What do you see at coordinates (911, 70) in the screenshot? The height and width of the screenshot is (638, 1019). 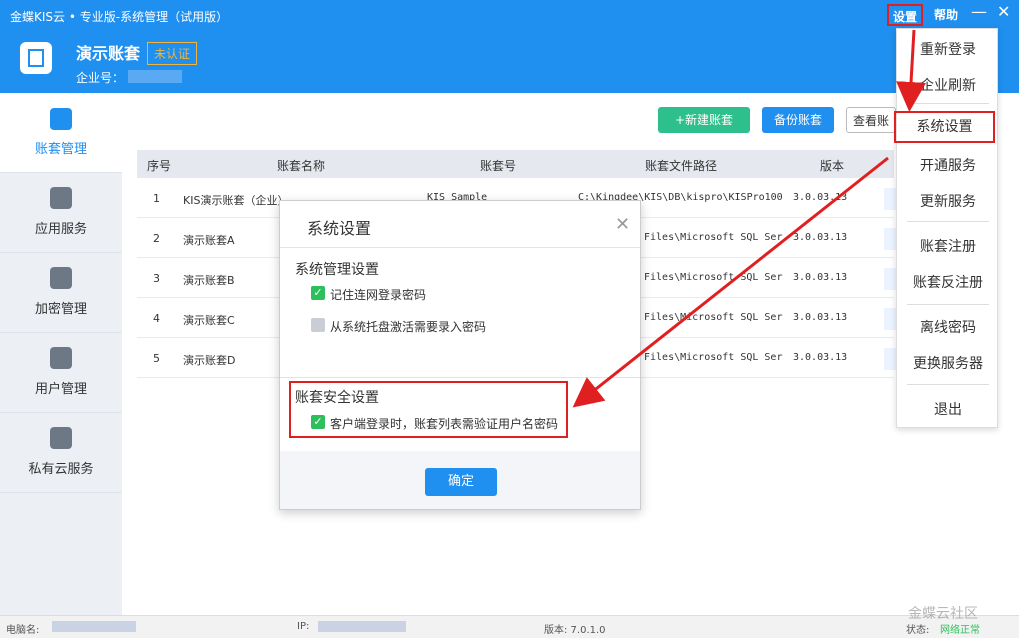 I see `arrow-to-system-settings` at bounding box center [911, 70].